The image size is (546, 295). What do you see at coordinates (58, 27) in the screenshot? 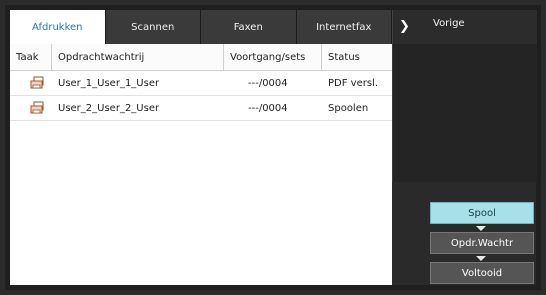
I see `tab-afdrukken: Afdrukken` at bounding box center [58, 27].